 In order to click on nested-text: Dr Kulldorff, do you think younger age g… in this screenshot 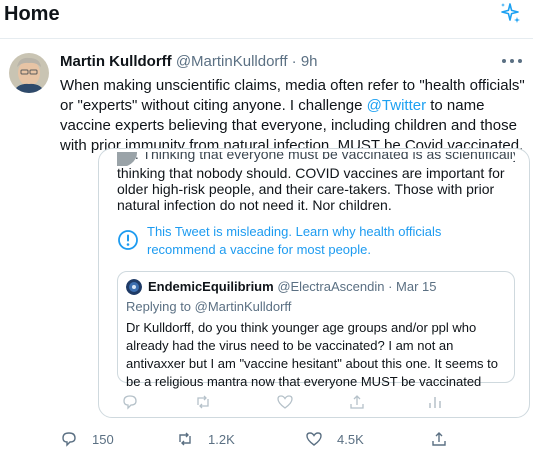, I will do `click(312, 354)`.